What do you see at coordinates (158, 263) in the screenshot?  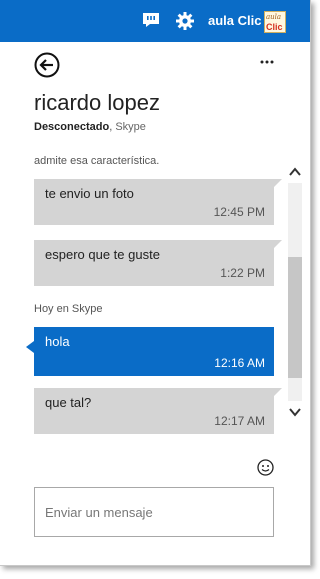 I see `message-bubble: espero que te guste 1:22 PM` at bounding box center [158, 263].